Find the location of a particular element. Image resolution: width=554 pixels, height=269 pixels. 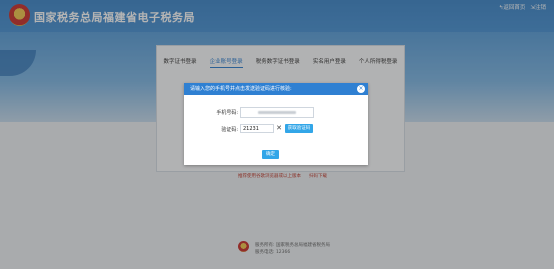

phone-row: 手机号码: is located at coordinates (276, 112).